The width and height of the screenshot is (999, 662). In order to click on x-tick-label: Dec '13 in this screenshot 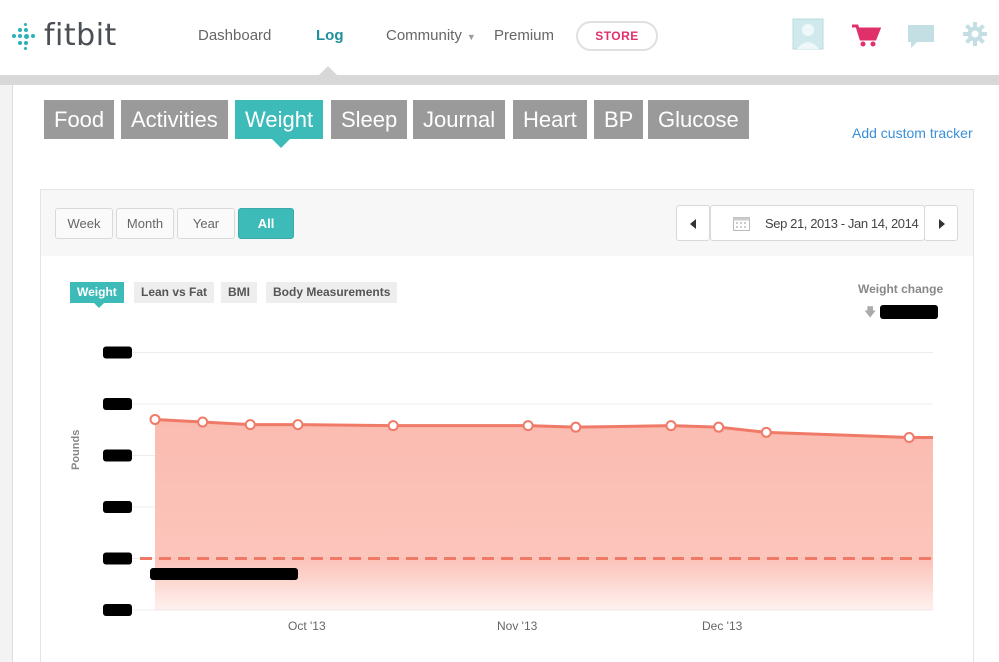, I will do `click(722, 626)`.